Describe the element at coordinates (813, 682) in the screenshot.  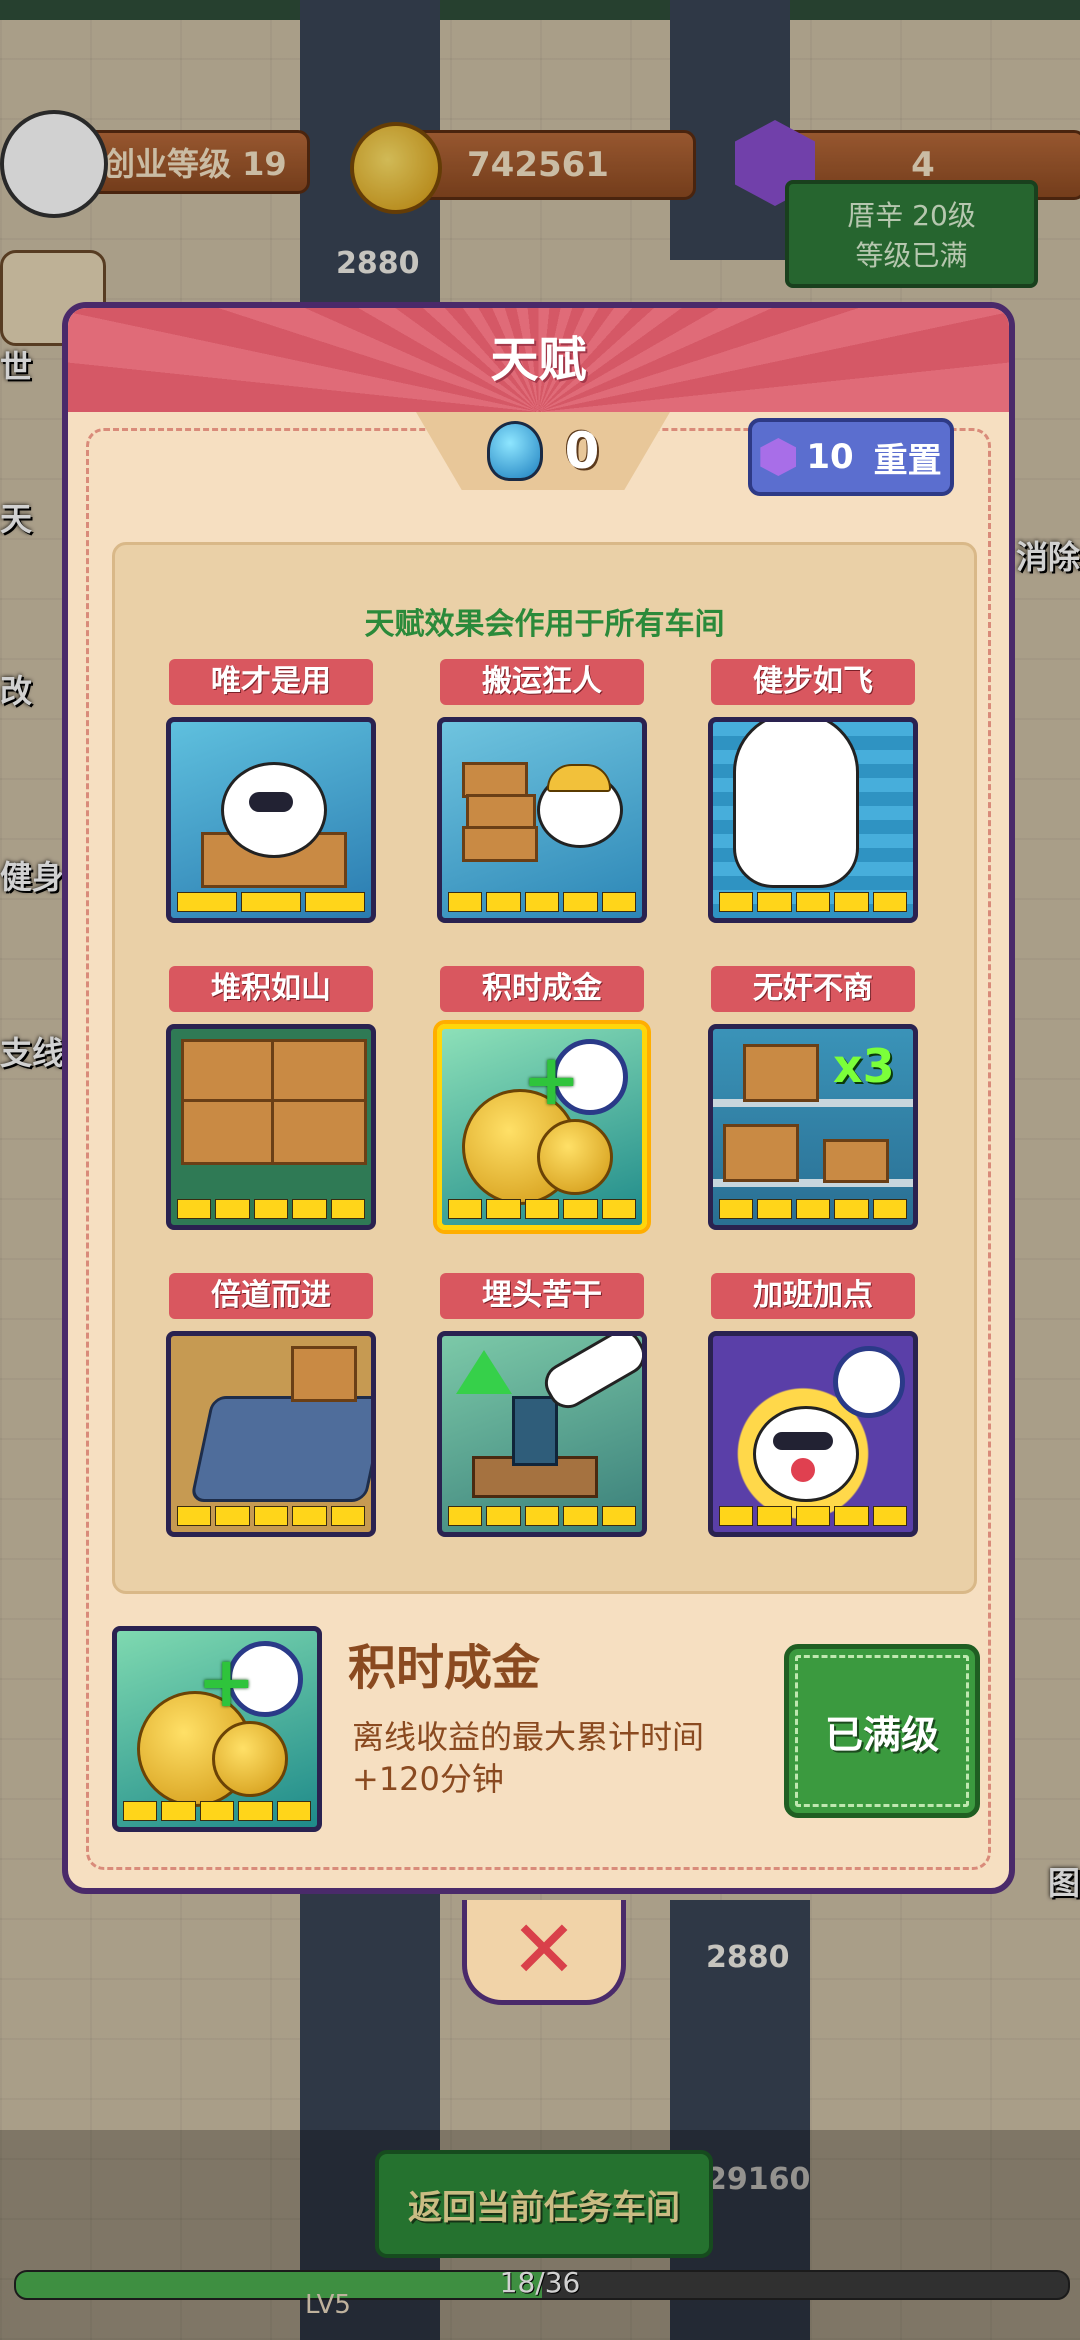
I see `talent-name: 健步如飞` at that location.